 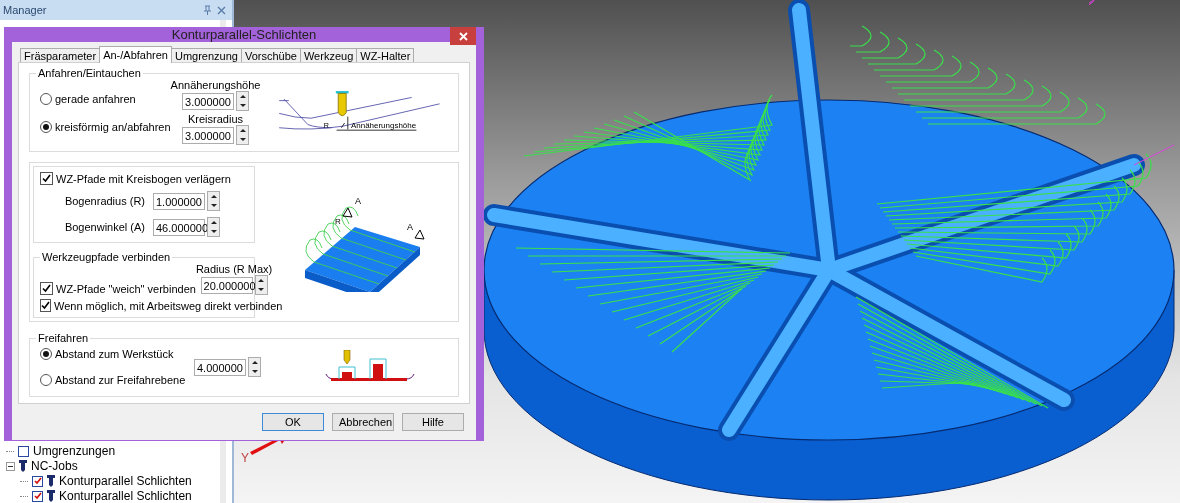 What do you see at coordinates (143, 178) in the screenshot?
I see `checkbox-label: WZ-Pfade mit Kreisbogen verlägern` at bounding box center [143, 178].